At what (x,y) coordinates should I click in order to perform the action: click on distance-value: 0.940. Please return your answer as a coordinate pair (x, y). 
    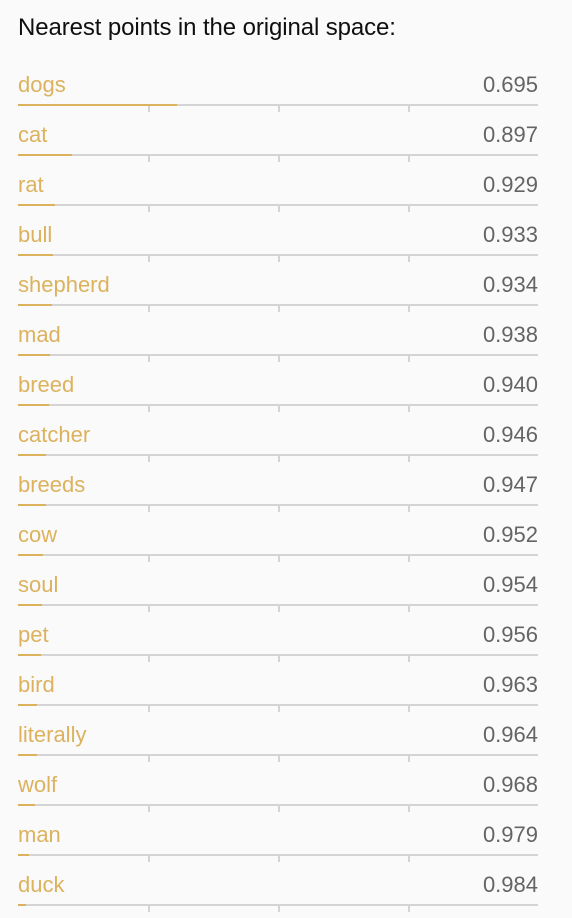
    Looking at the image, I should click on (510, 384).